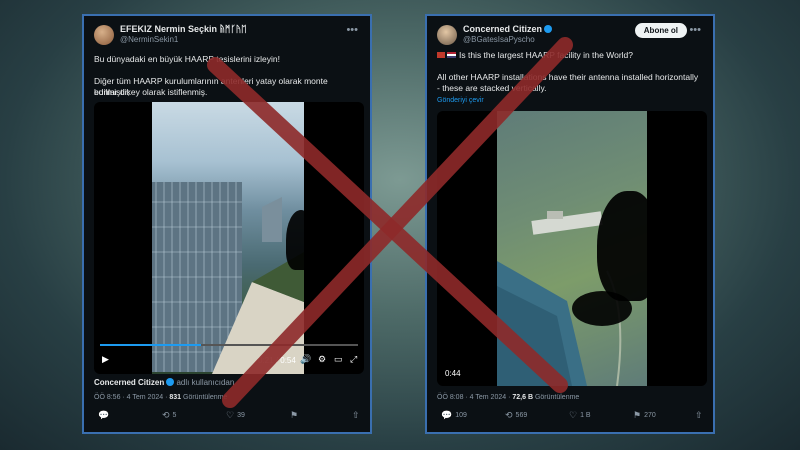 The height and width of the screenshot is (450, 800). What do you see at coordinates (602, 308) in the screenshot?
I see `finger-shadow` at bounding box center [602, 308].